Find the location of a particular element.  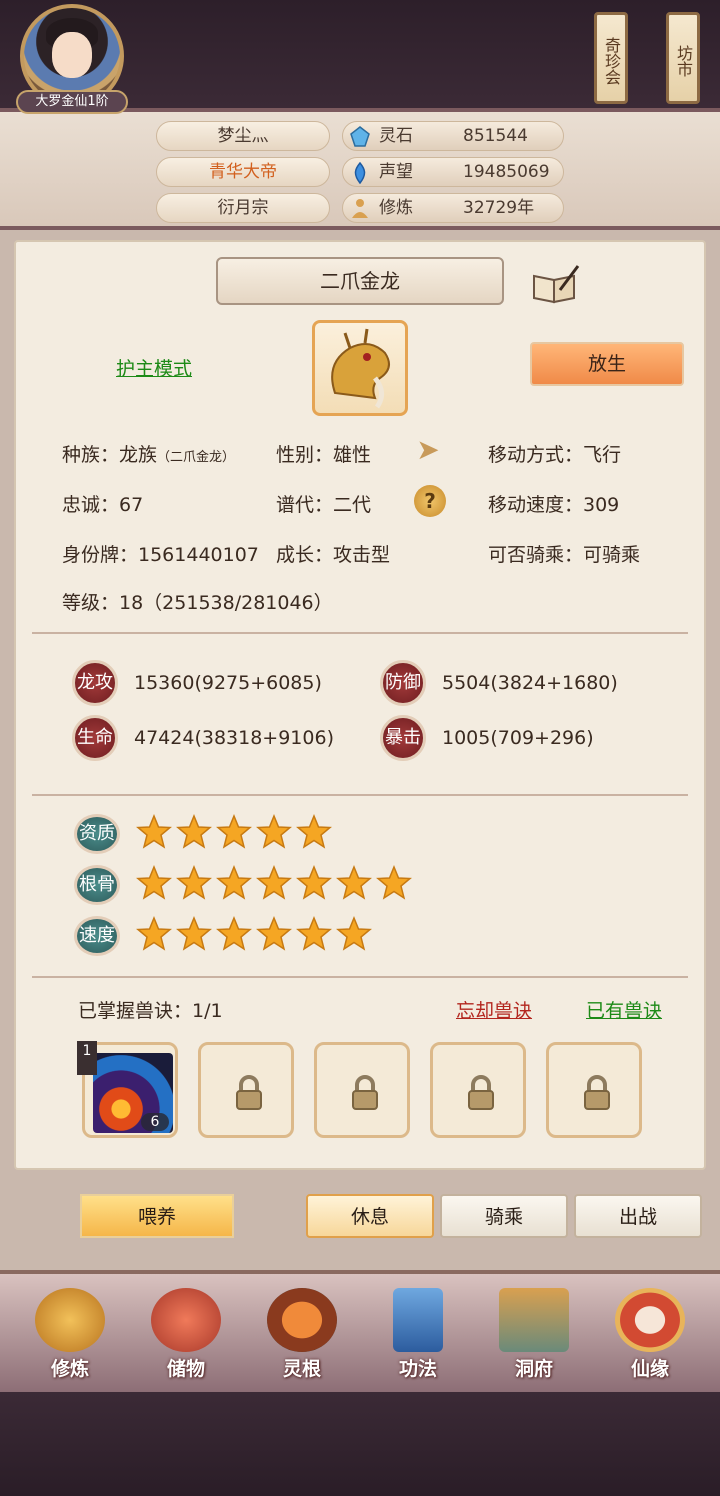

rideable-info: 可否骑乘：可骑乘 is located at coordinates (564, 555).